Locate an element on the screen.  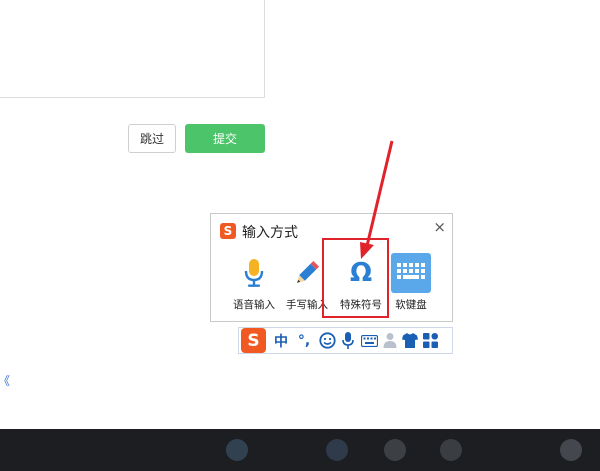
user-icon is located at coordinates (390, 340).